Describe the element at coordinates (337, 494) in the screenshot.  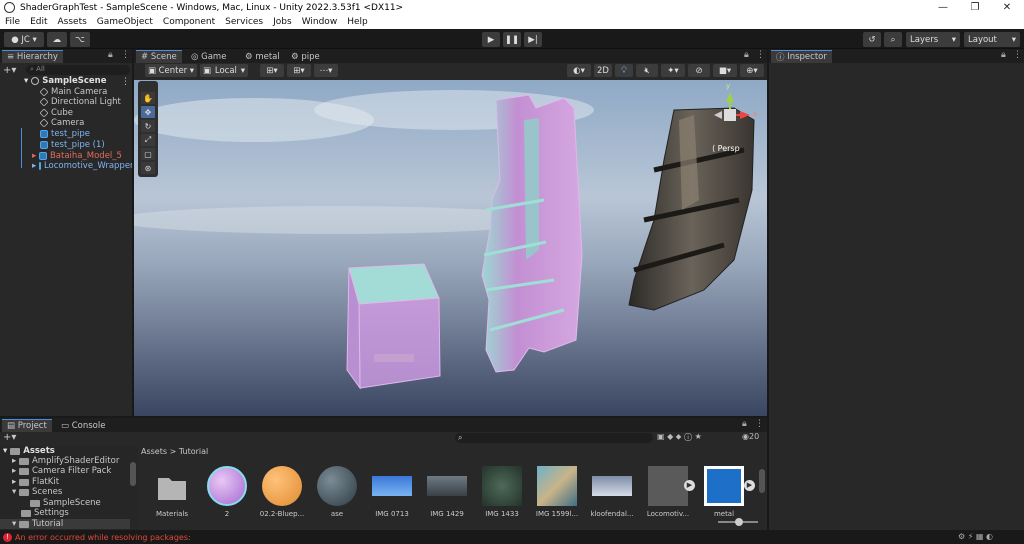
I see `asset-tile: ase` at that location.